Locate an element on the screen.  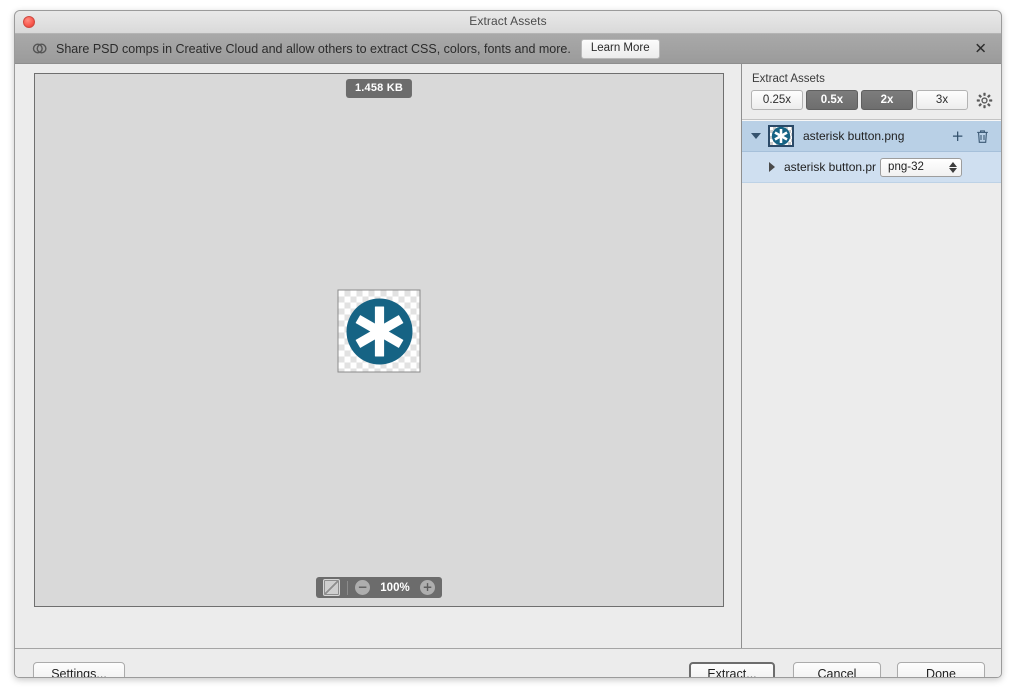
asset-name-label: asterisk button.png is located at coordinates (854, 136).